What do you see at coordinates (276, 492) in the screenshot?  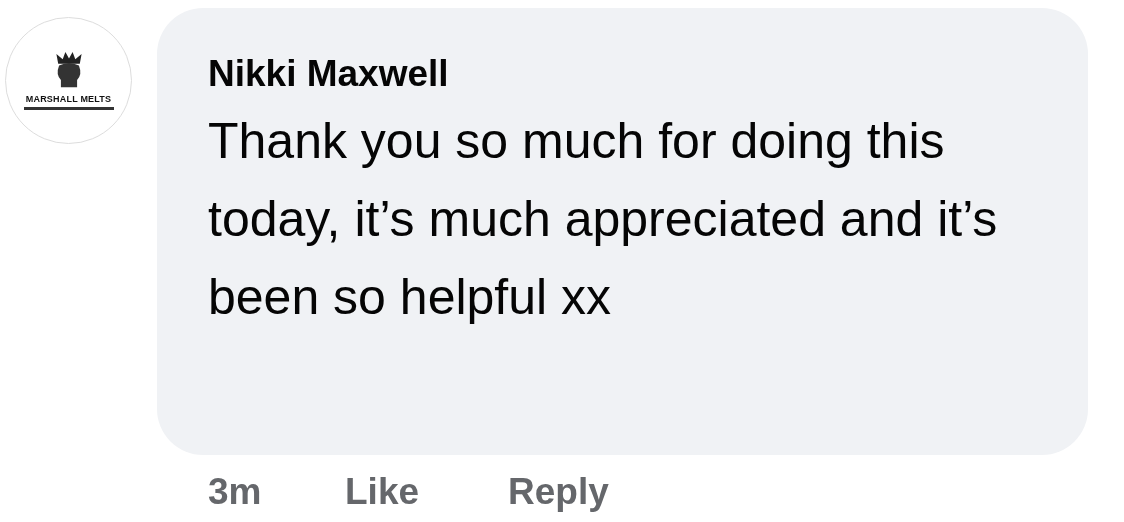 I see `timestamp: 3m` at bounding box center [276, 492].